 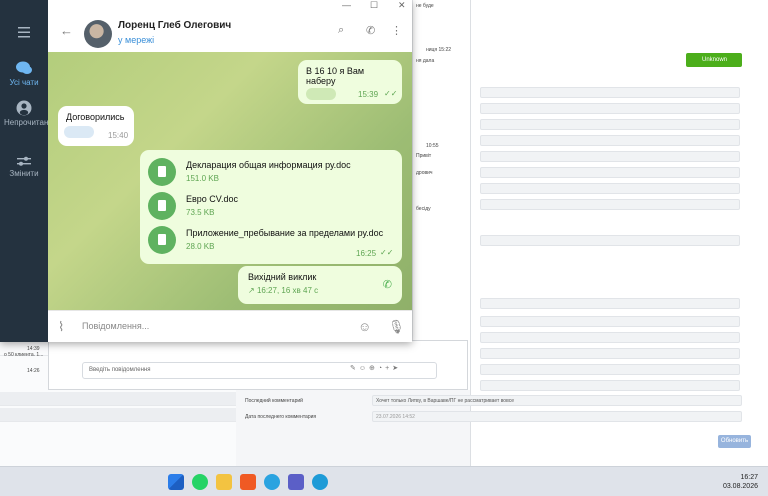 What do you see at coordinates (224, 482) in the screenshot?
I see `folder-icon` at bounding box center [224, 482].